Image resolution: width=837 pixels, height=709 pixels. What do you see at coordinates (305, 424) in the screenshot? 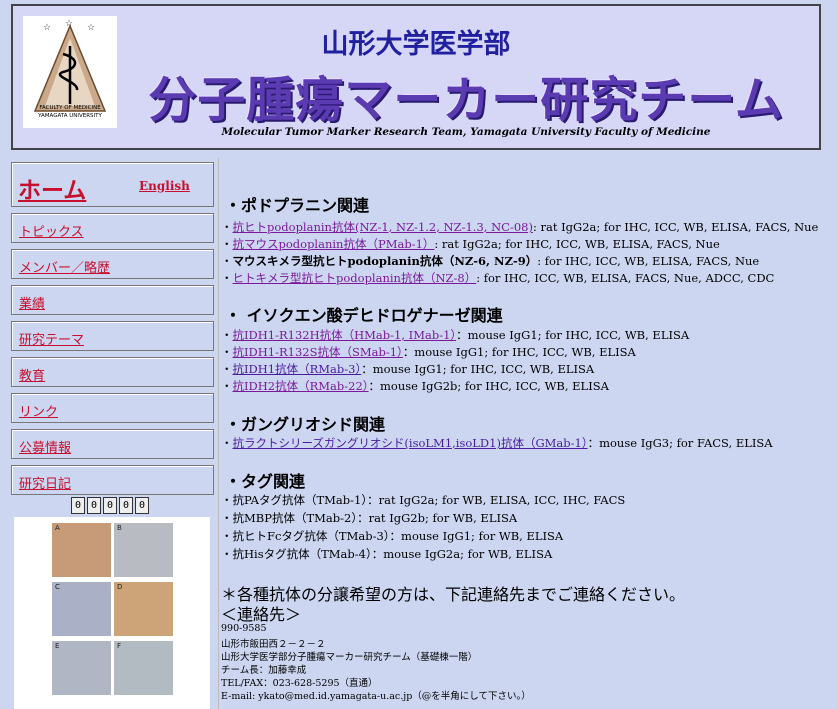
I see `section-title: ・ガングリオシド関連` at bounding box center [305, 424].